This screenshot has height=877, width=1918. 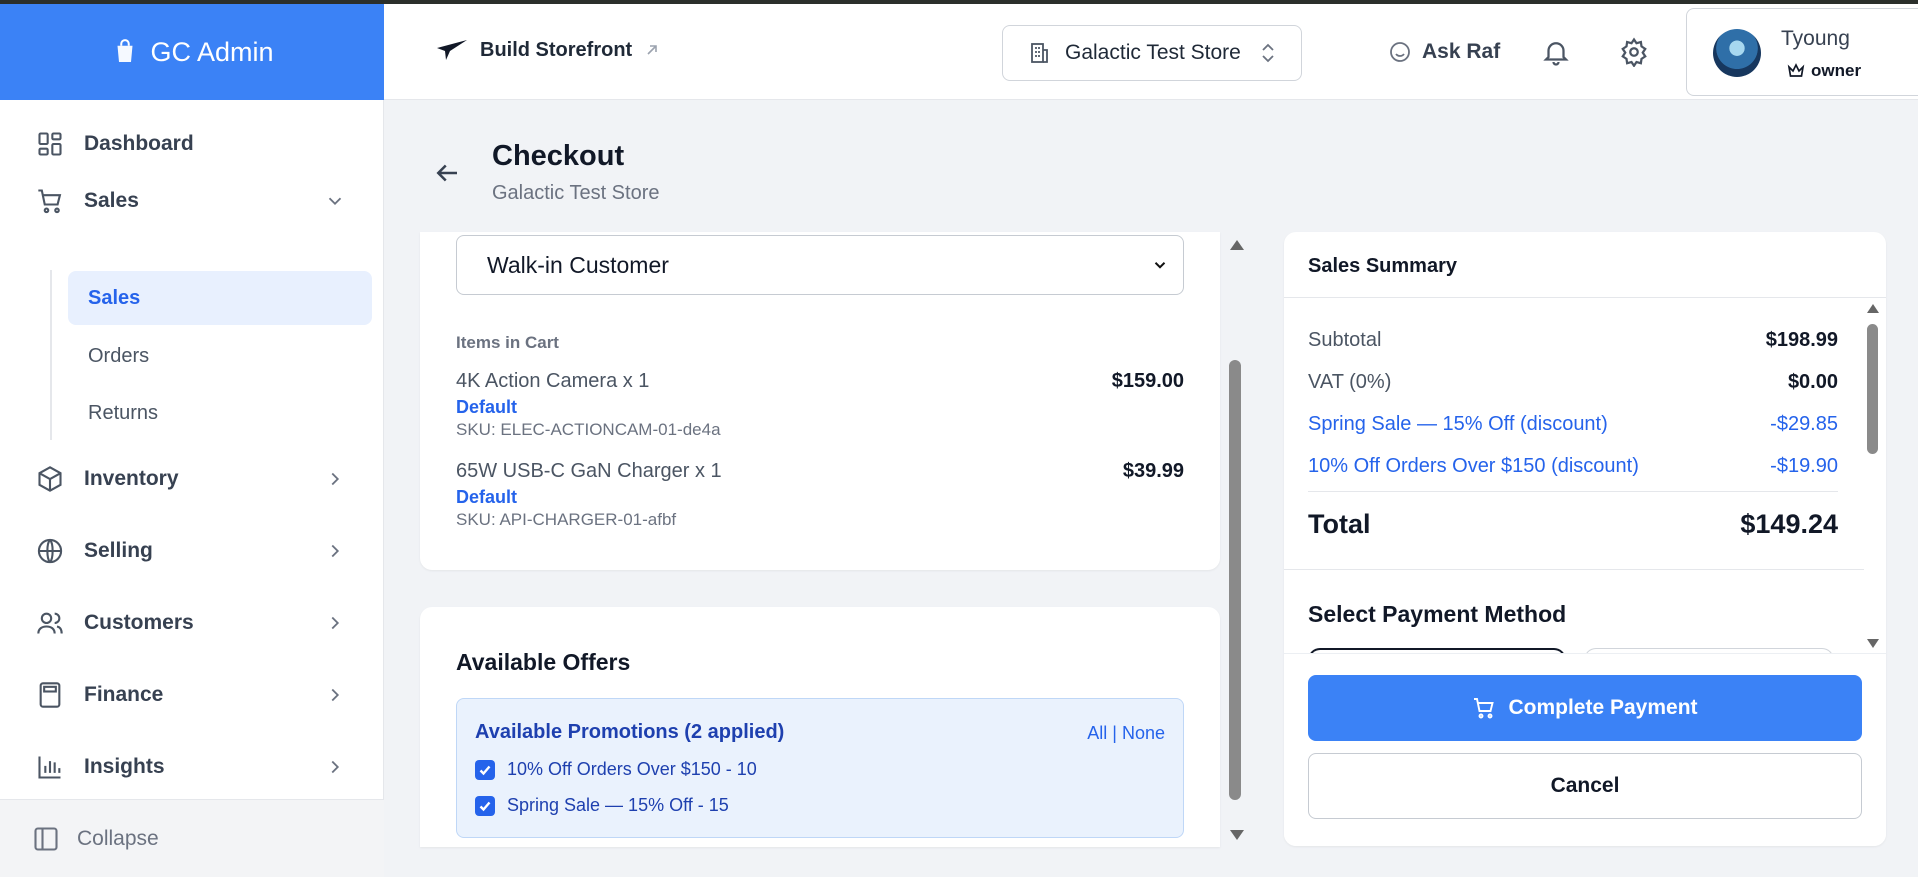 I want to click on submenu-guide-line, so click(x=51, y=355).